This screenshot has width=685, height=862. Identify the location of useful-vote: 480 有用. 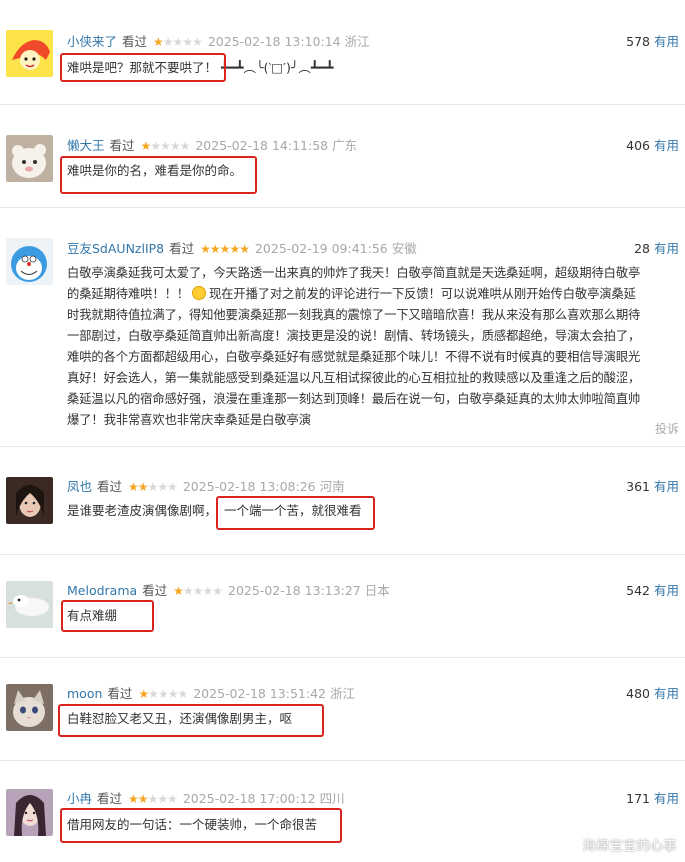
(652, 694).